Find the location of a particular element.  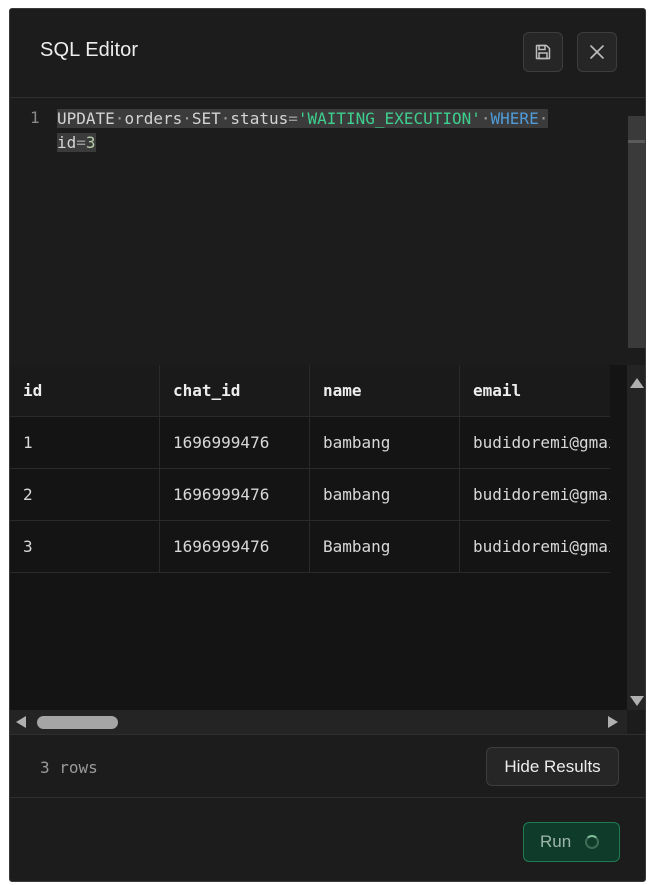

table-cell: 2 is located at coordinates (85, 494).